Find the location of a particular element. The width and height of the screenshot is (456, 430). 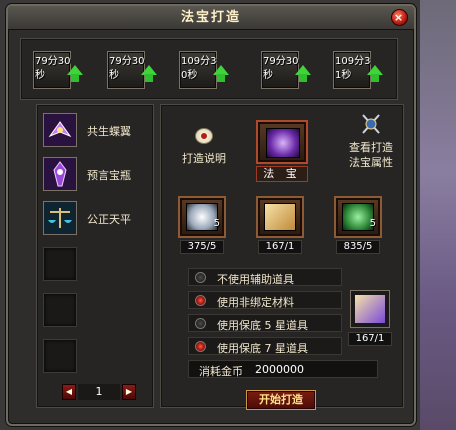

close-button: × is located at coordinates (399, 17).